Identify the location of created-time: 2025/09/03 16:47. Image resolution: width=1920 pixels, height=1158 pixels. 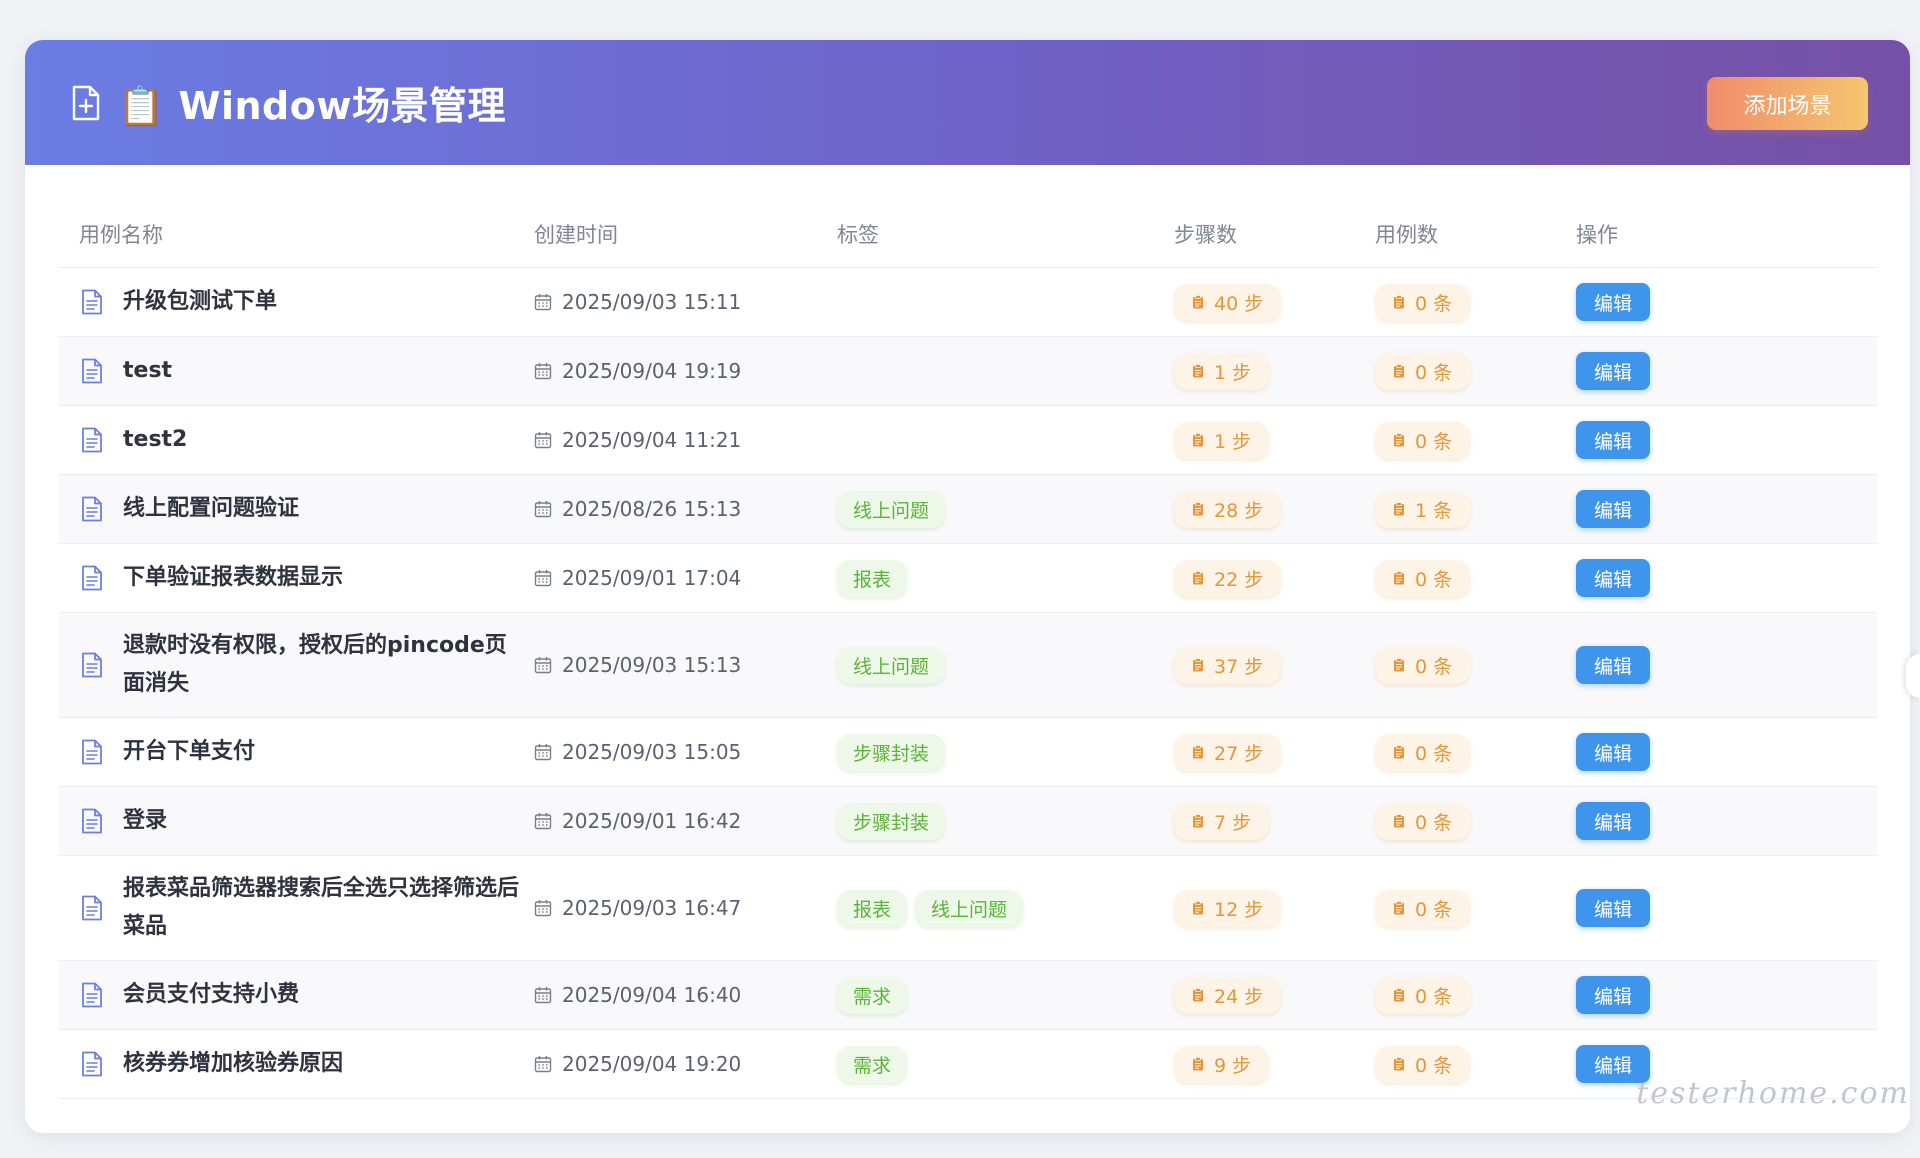
(685, 908).